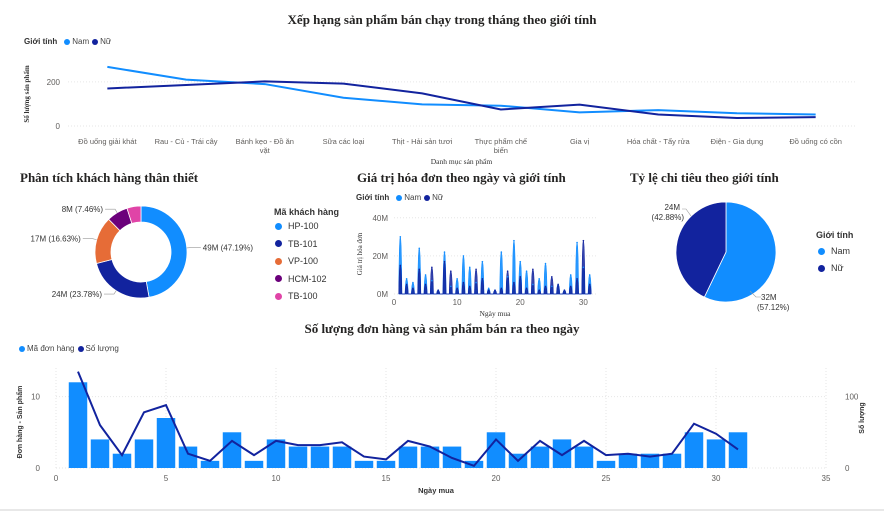 The image size is (884, 511). Describe the element at coordinates (382, 294) in the screenshot. I see `invoice-ytick-label: 0M` at that location.